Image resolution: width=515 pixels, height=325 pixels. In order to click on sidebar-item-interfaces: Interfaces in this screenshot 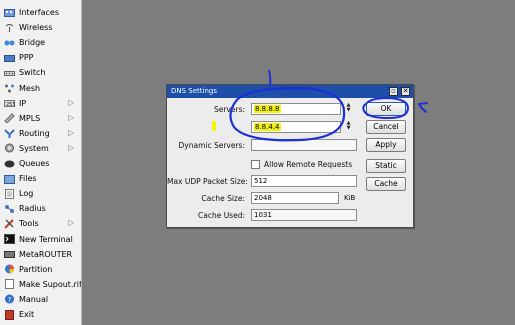, I will do `click(40, 12)`.